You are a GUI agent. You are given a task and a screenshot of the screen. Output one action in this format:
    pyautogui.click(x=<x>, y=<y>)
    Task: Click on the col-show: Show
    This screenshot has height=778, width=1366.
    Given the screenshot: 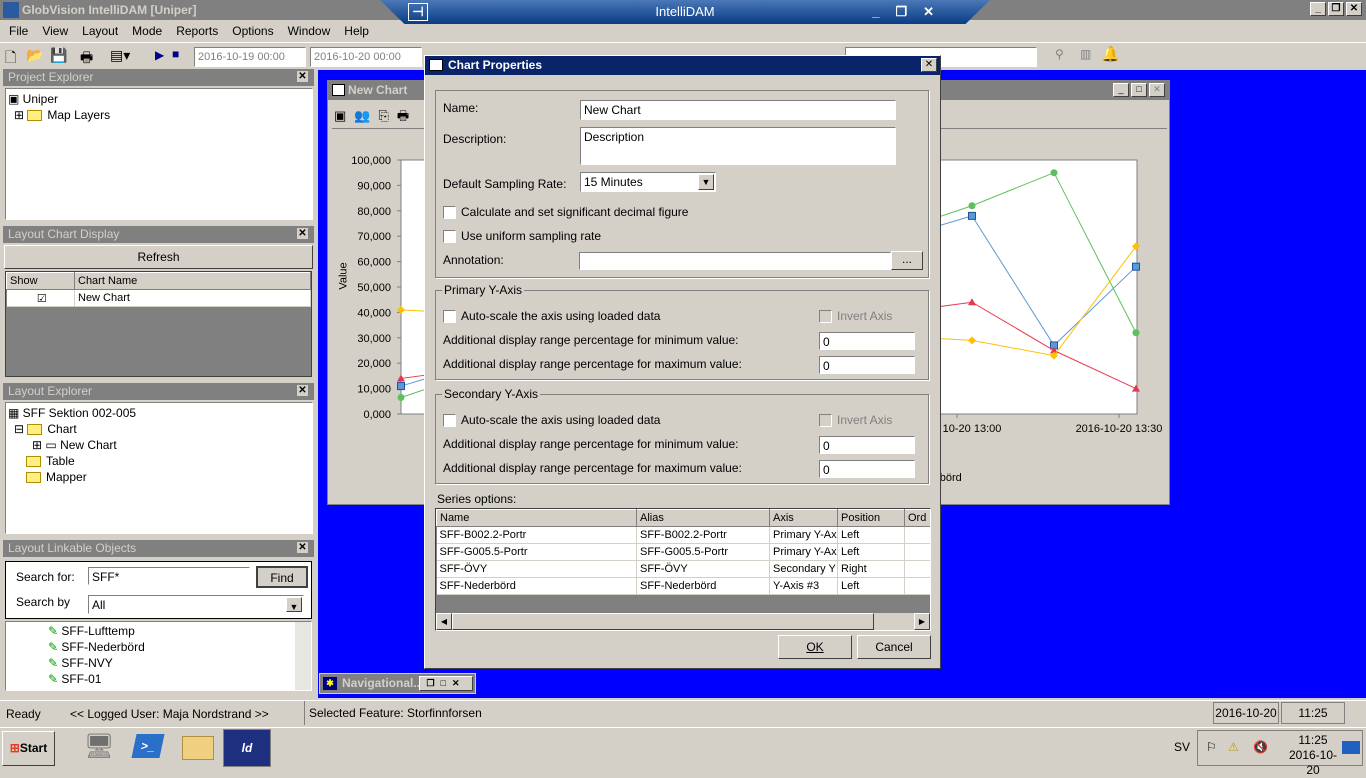 What is the action you would take?
    pyautogui.click(x=40, y=281)
    